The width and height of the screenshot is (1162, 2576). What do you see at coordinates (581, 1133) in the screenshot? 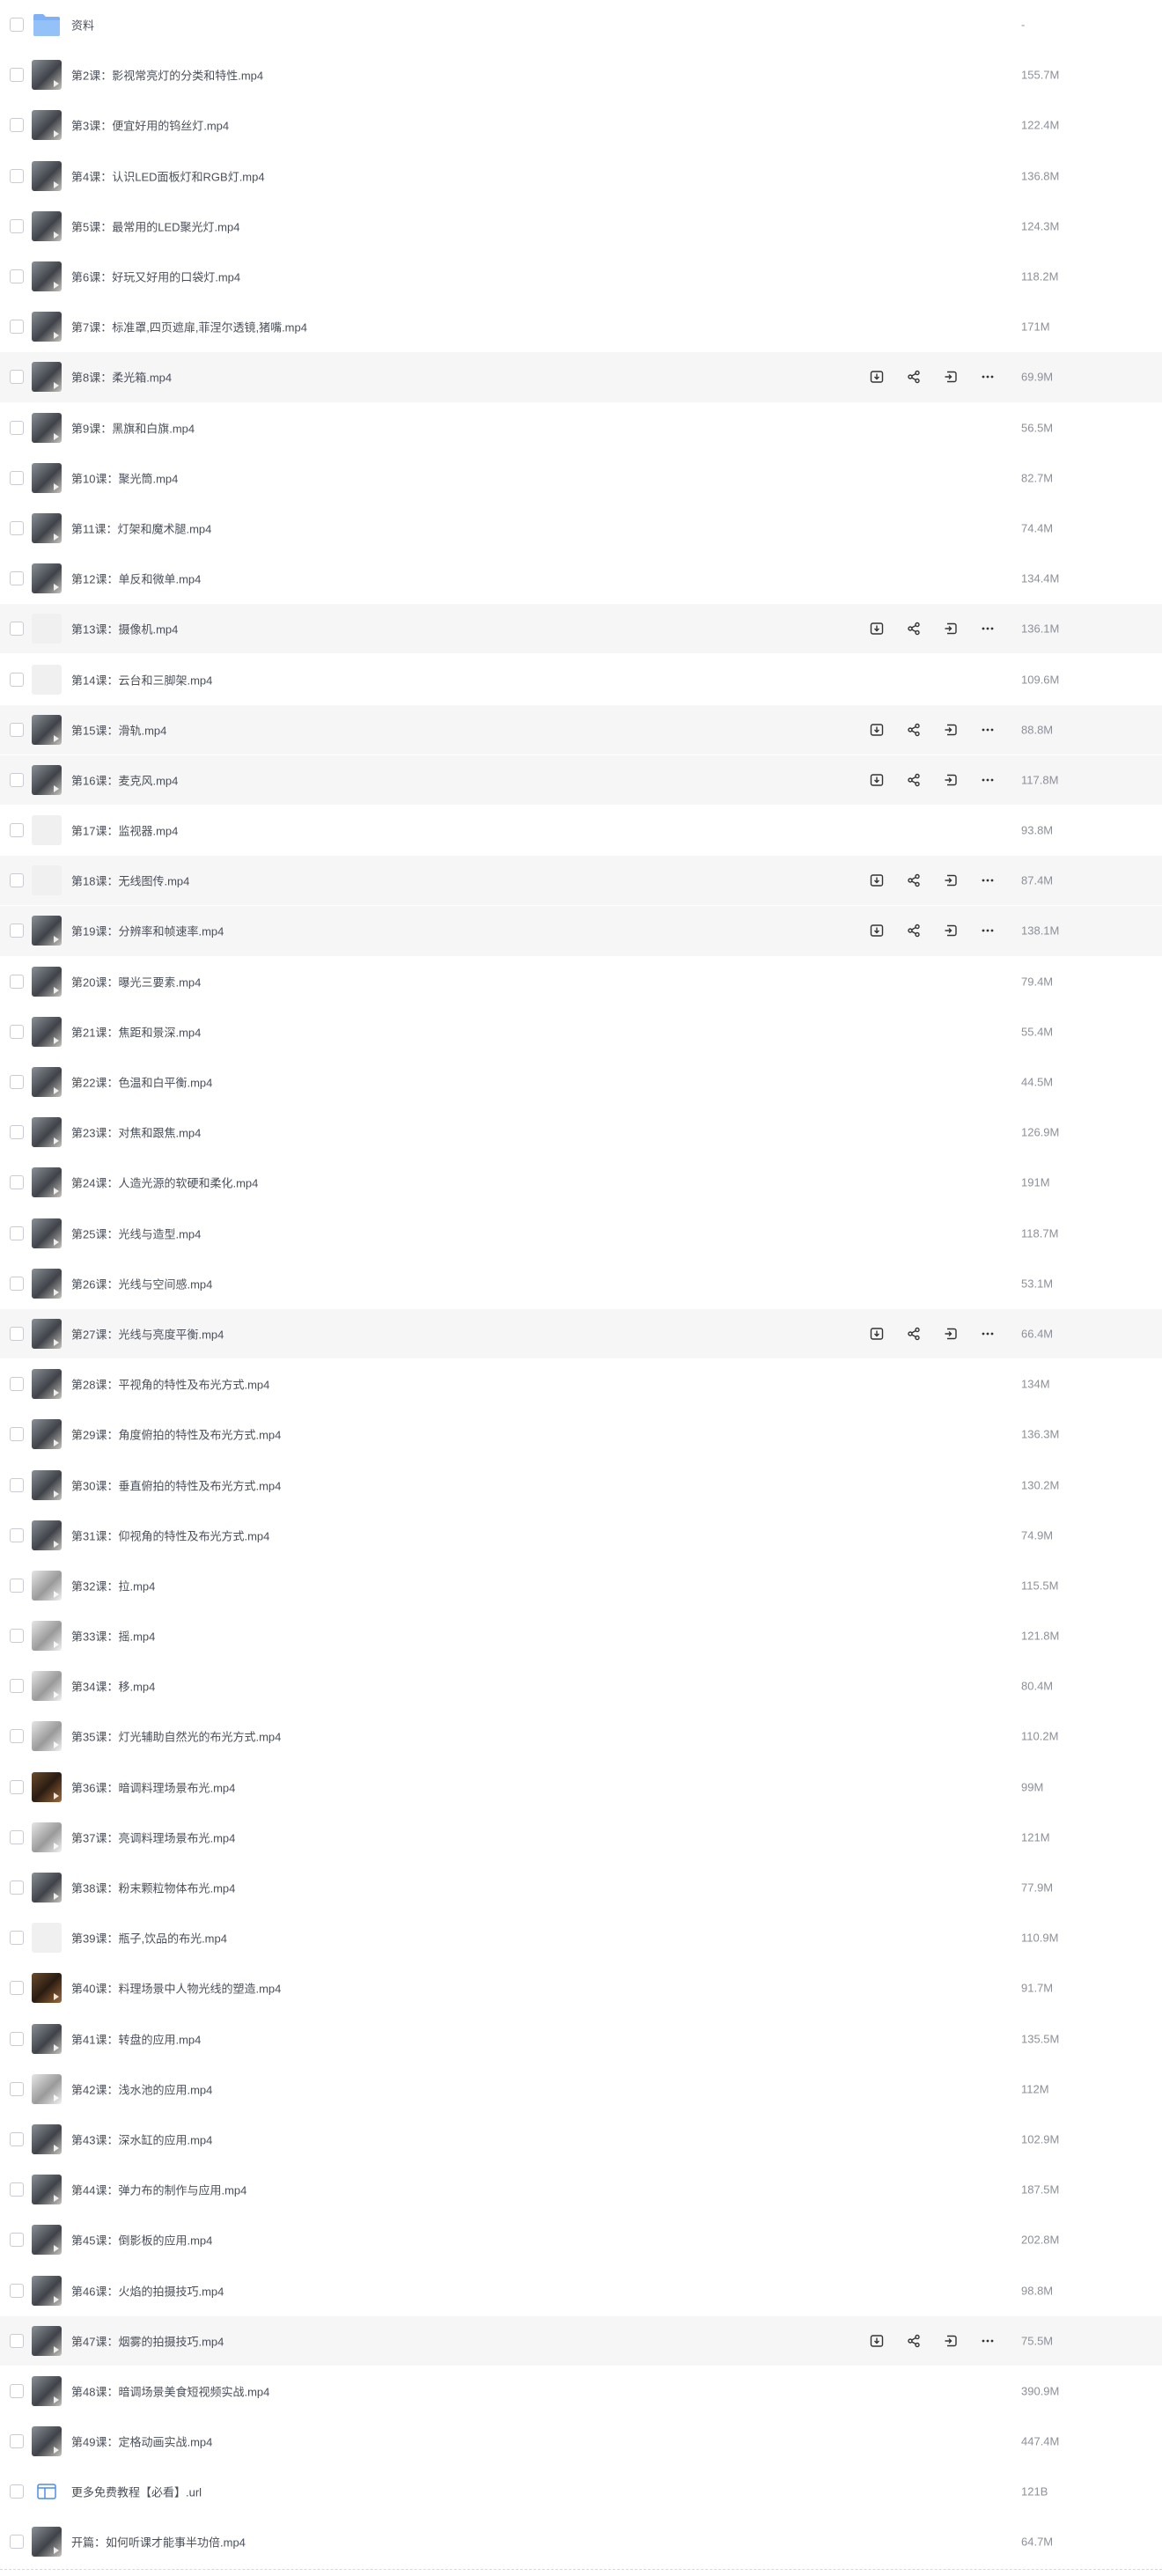
I see `file-row: 第23课：对焦和跟焦.mp4 126.9M` at bounding box center [581, 1133].